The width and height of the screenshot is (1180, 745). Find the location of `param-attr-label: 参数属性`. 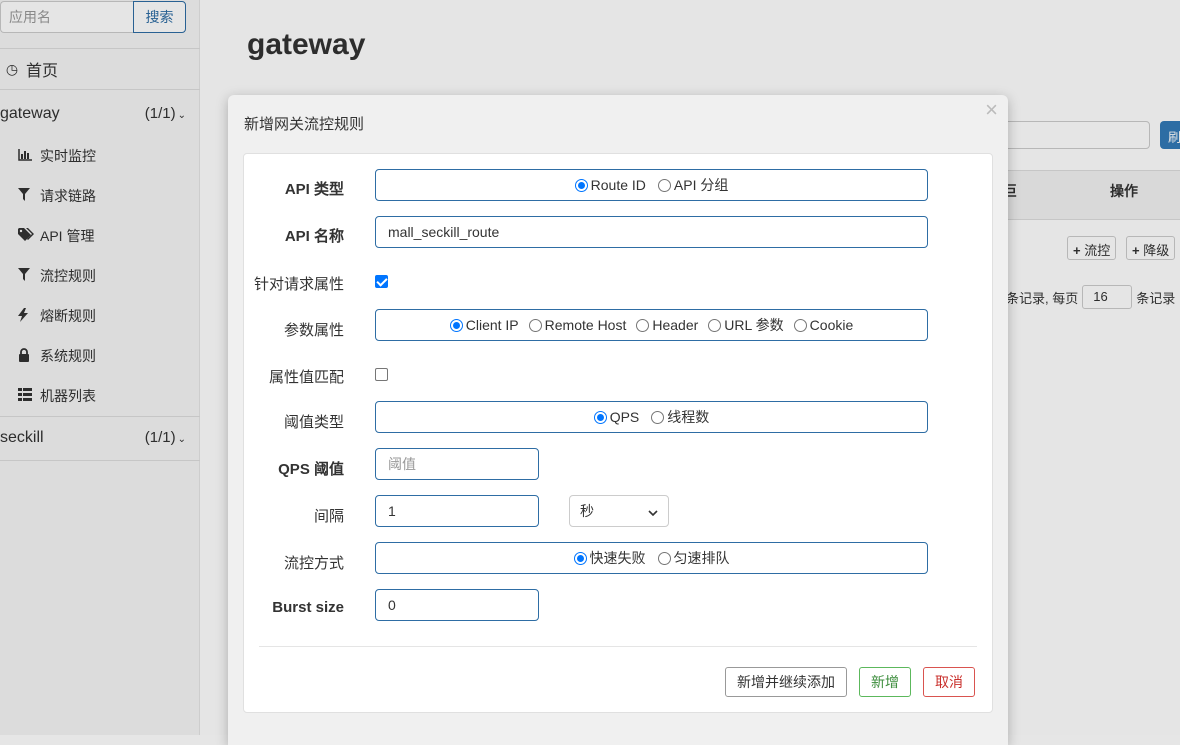

param-attr-label: 参数属性 is located at coordinates (313, 330).